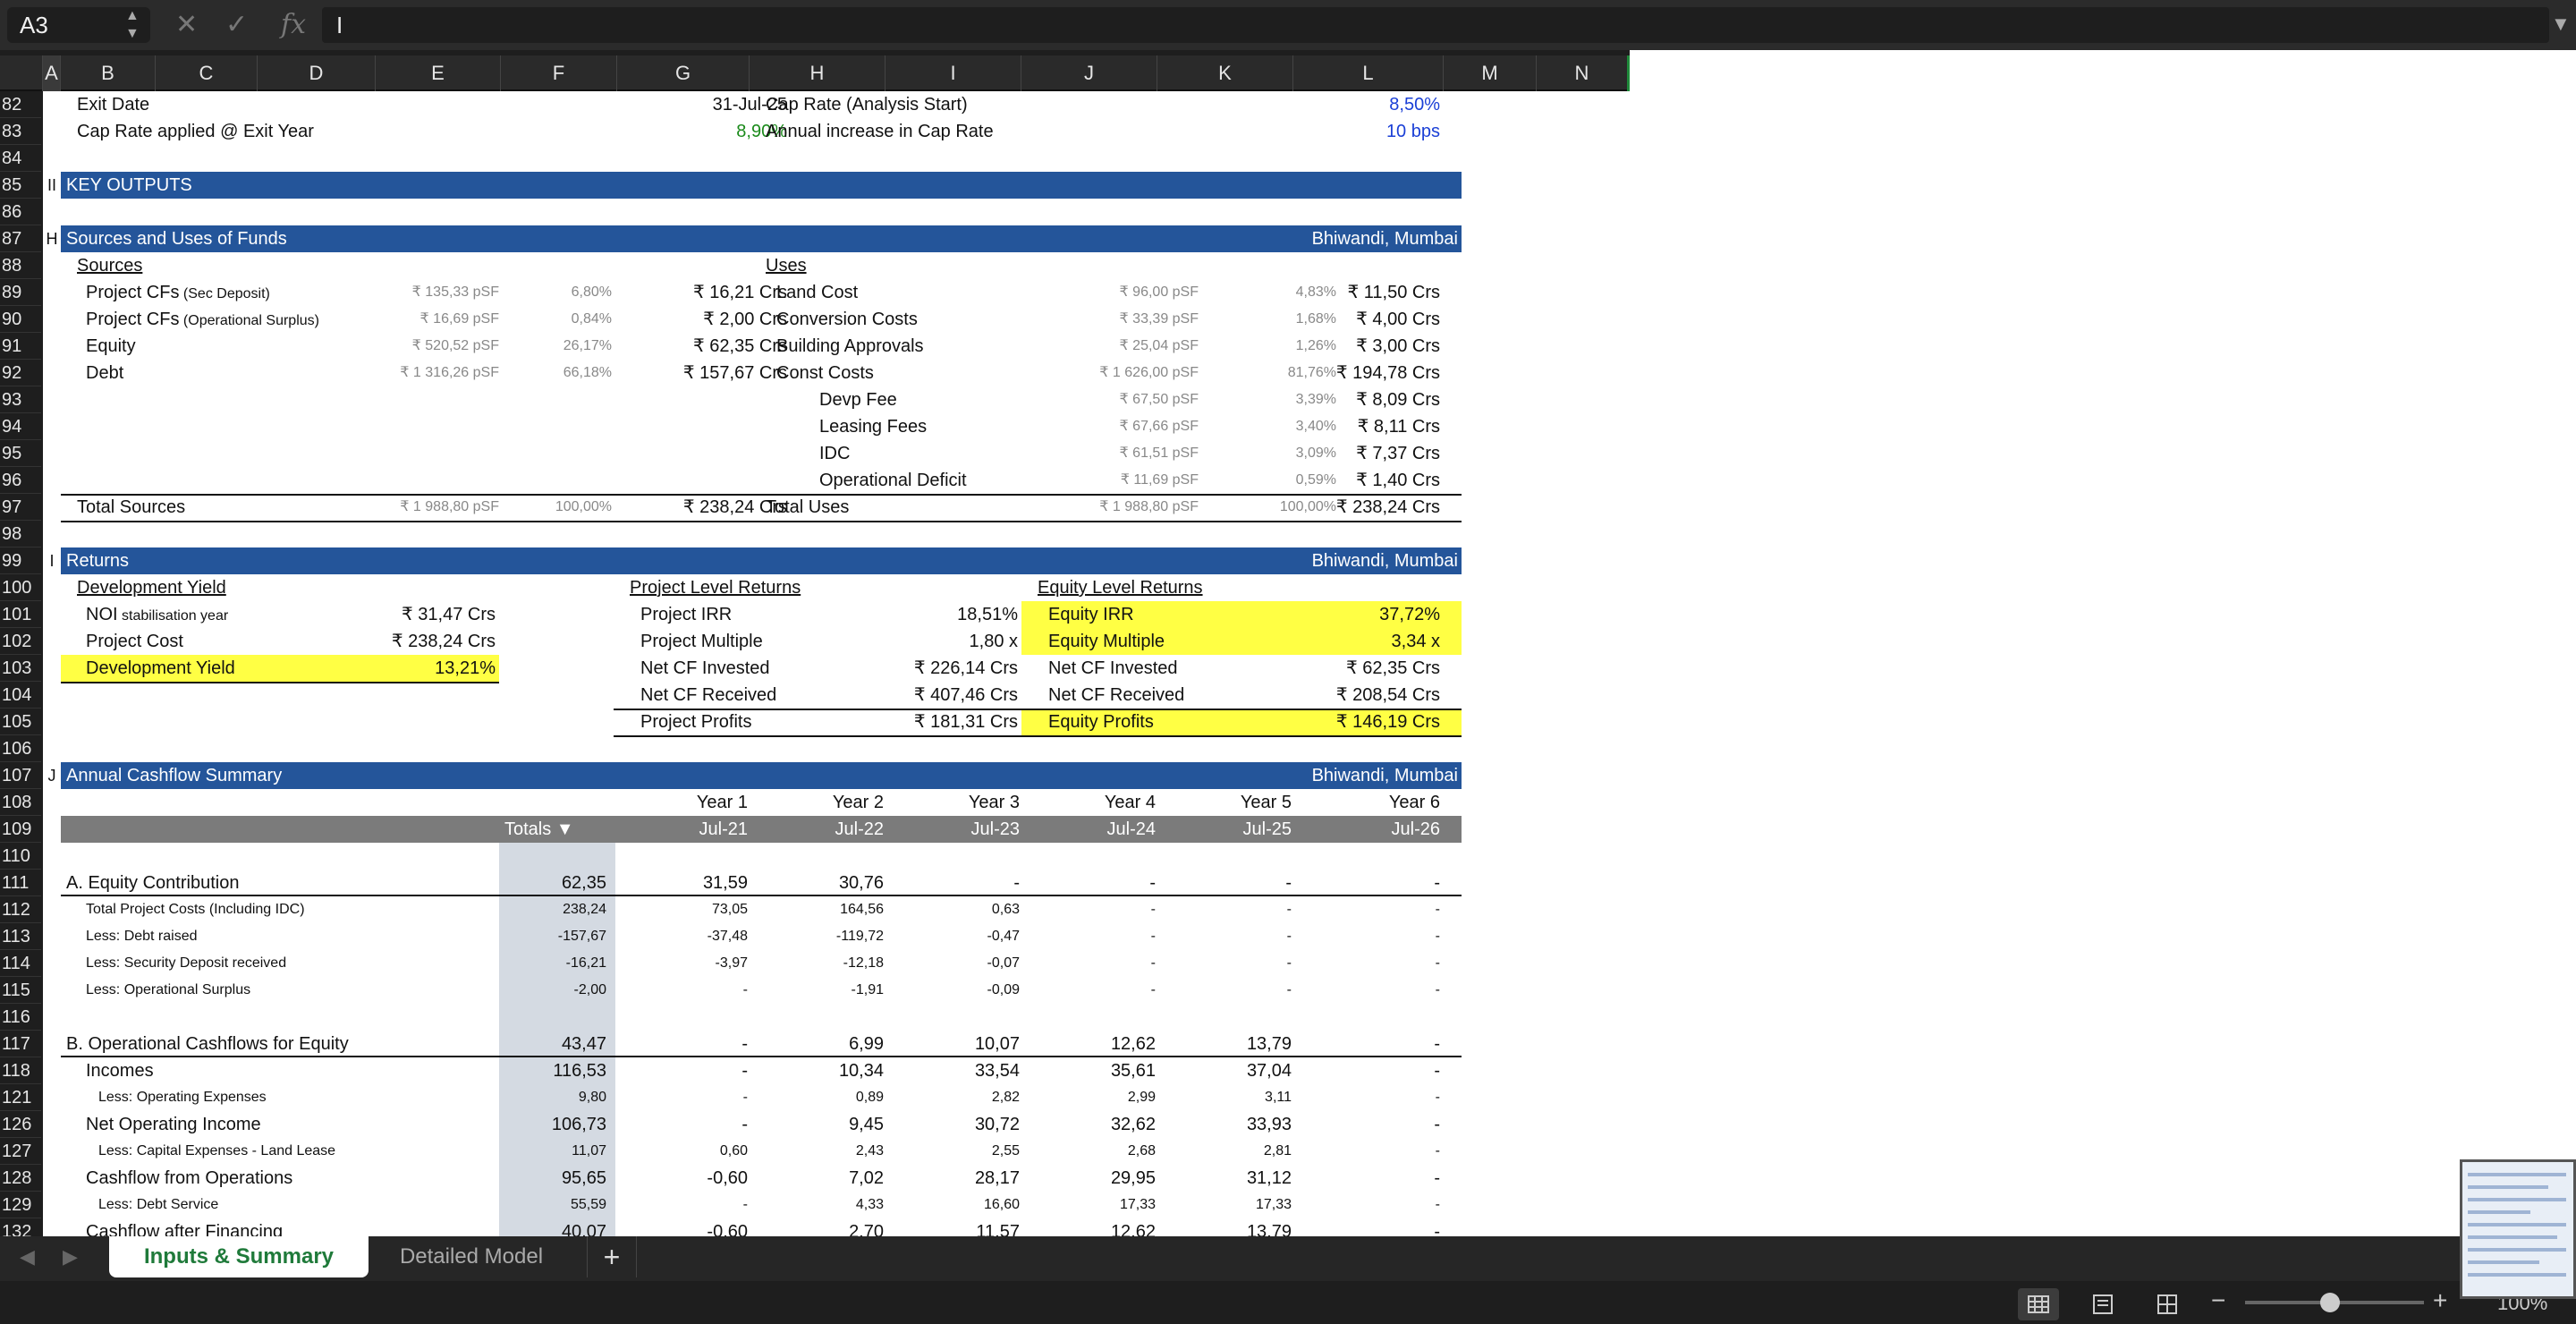  I want to click on next-sheet-icon: ▶, so click(70, 1257).